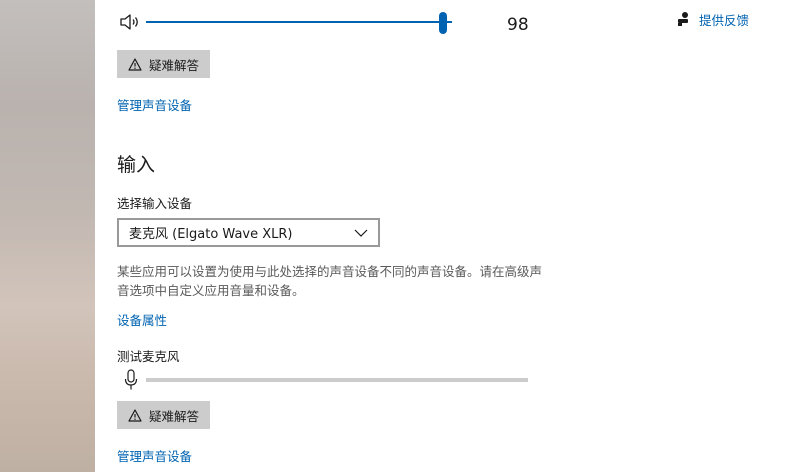 The height and width of the screenshot is (472, 800). I want to click on feedback-link: 提供反馈, so click(712, 19).